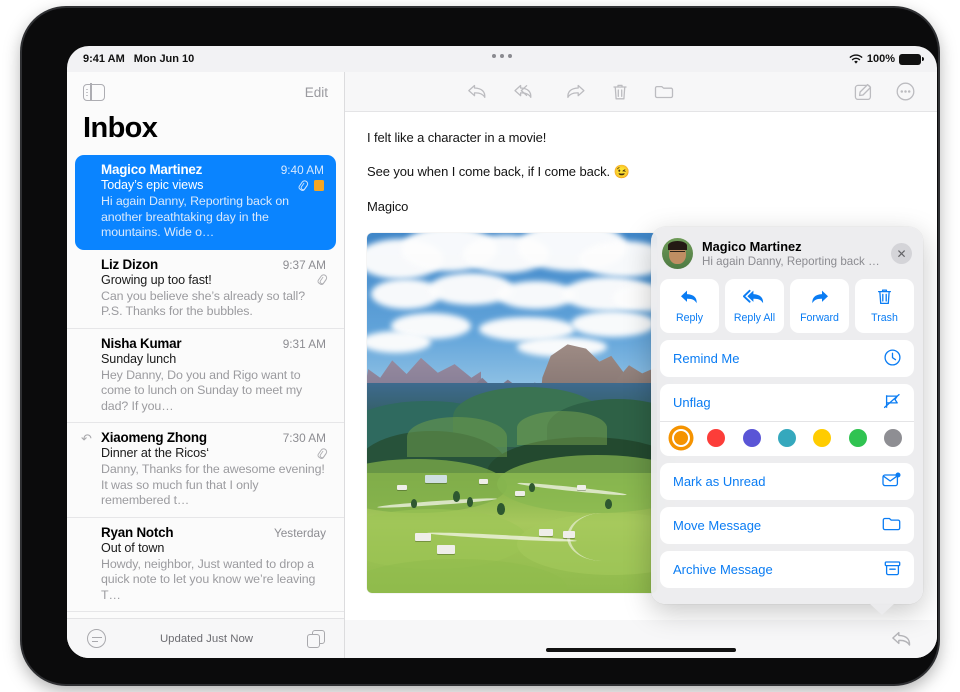 The image size is (960, 692). What do you see at coordinates (304, 438) in the screenshot?
I see `message-time: 7:30 AM` at bounding box center [304, 438].